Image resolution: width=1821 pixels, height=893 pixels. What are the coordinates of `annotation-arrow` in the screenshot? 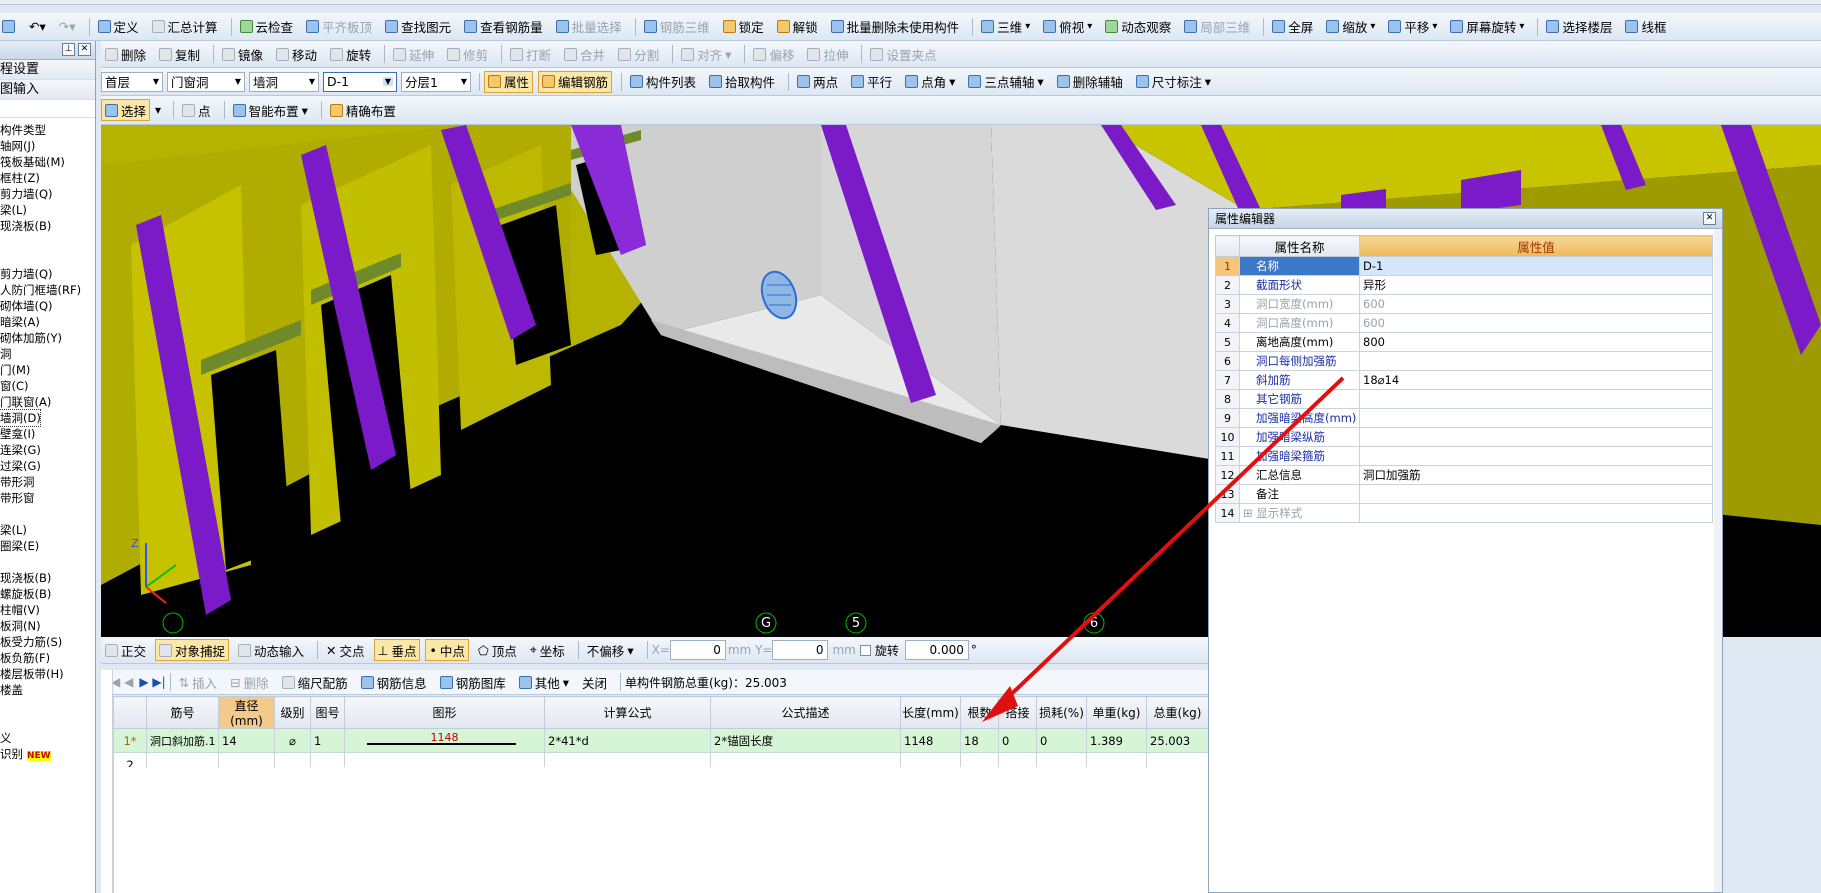 It's located at (1163, 549).